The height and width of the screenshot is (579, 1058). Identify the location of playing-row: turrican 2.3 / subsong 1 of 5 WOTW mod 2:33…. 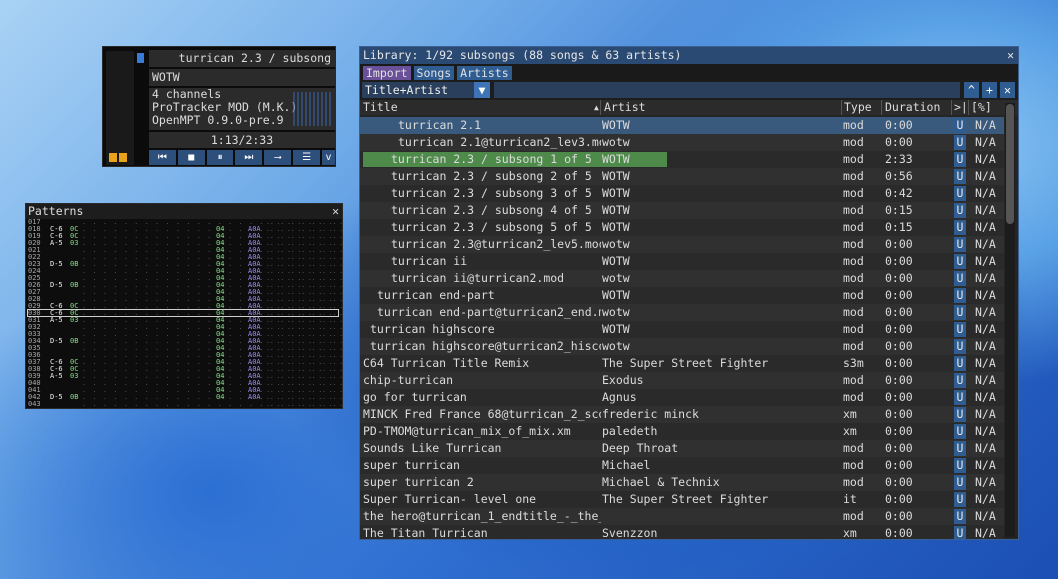
(682, 159).